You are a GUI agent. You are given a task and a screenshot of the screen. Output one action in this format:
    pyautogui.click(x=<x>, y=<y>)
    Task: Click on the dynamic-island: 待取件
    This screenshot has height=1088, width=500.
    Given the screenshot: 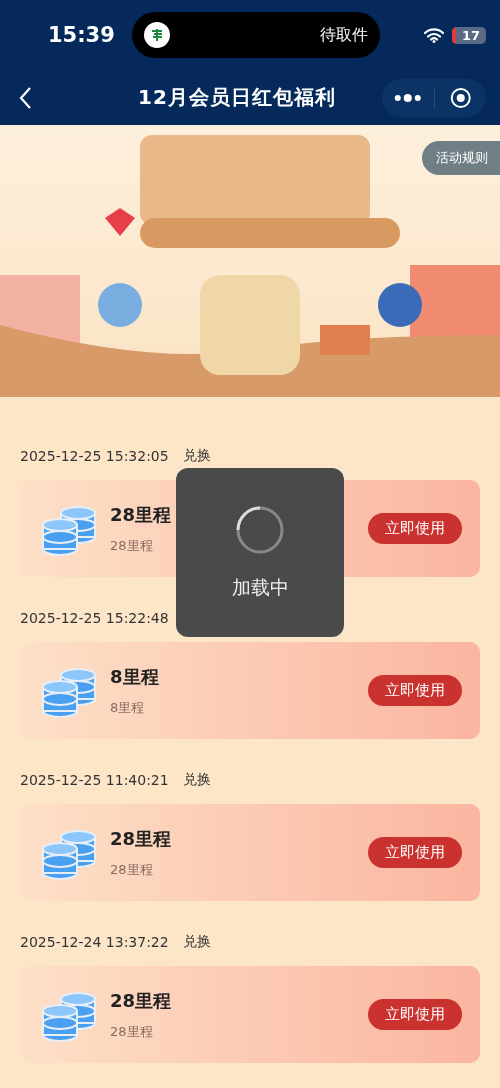 What is the action you would take?
    pyautogui.click(x=256, y=35)
    